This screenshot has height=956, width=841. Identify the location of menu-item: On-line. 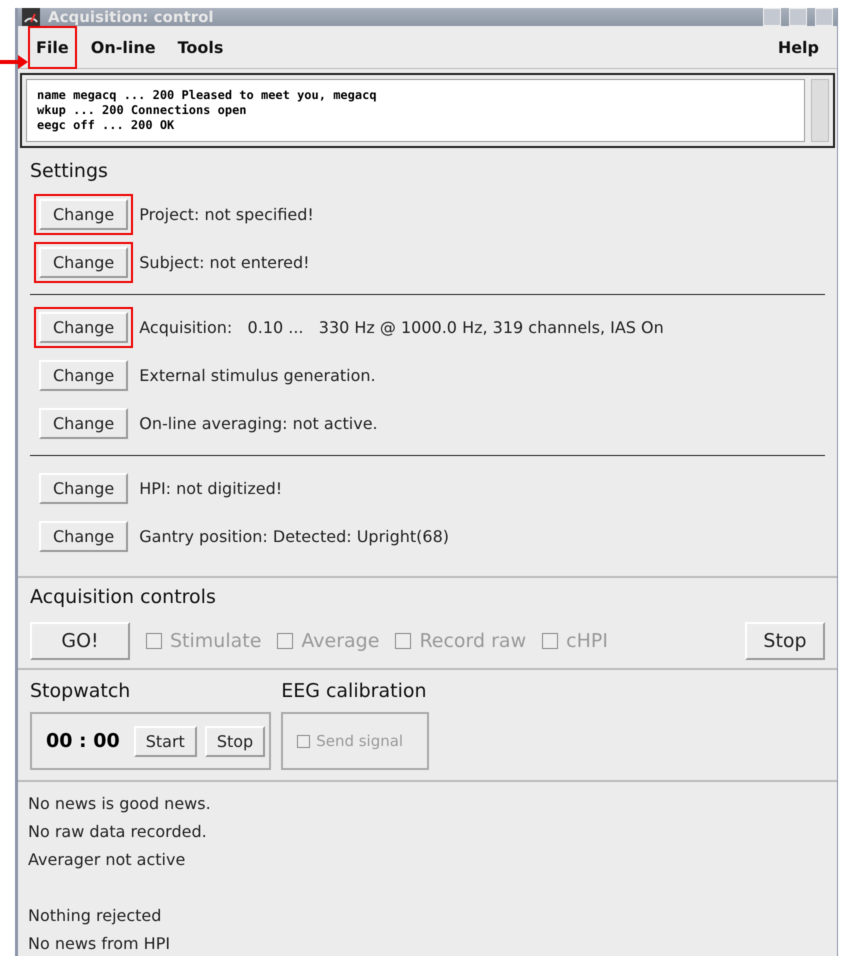
(123, 47).